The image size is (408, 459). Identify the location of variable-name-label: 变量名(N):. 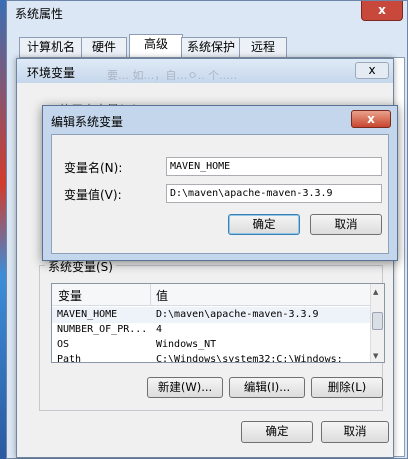
(93, 168).